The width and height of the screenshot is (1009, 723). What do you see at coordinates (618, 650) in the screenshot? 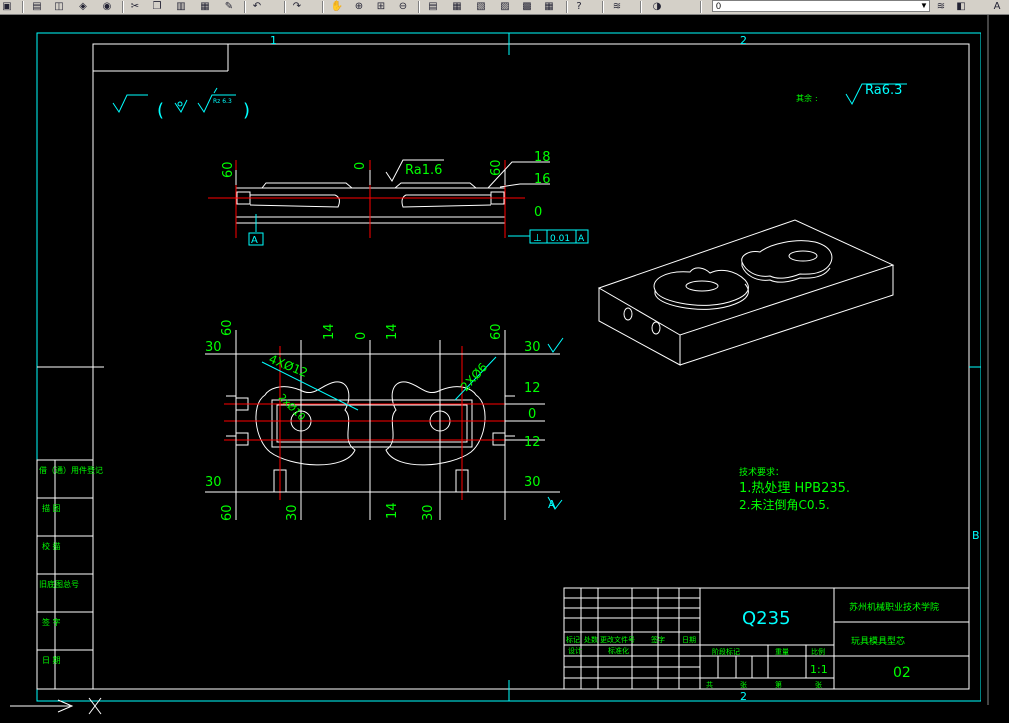
I see `svg-text: 标准化` at bounding box center [618, 650].